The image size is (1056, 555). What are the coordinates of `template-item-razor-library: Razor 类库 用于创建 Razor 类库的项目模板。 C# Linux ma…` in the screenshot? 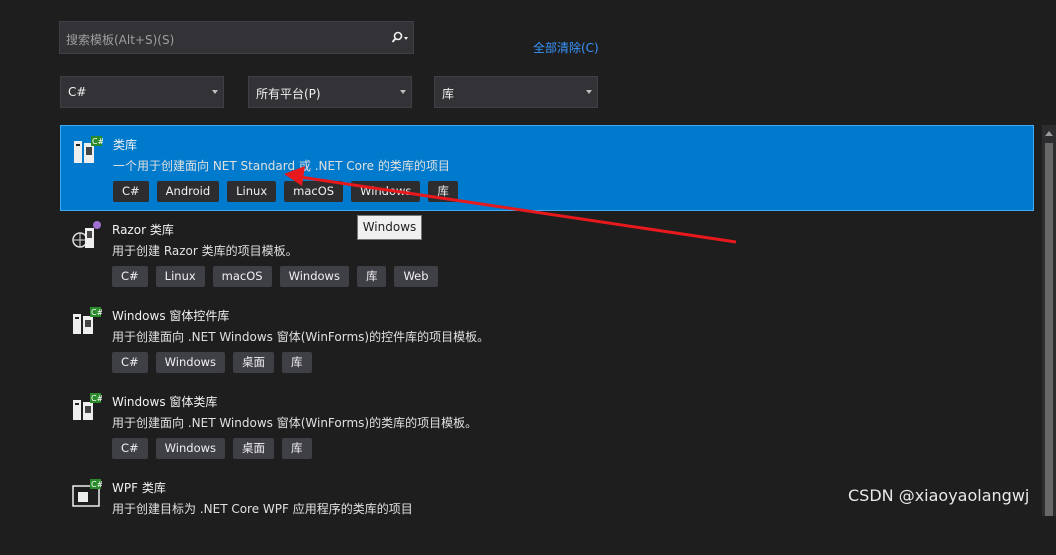 It's located at (547, 254).